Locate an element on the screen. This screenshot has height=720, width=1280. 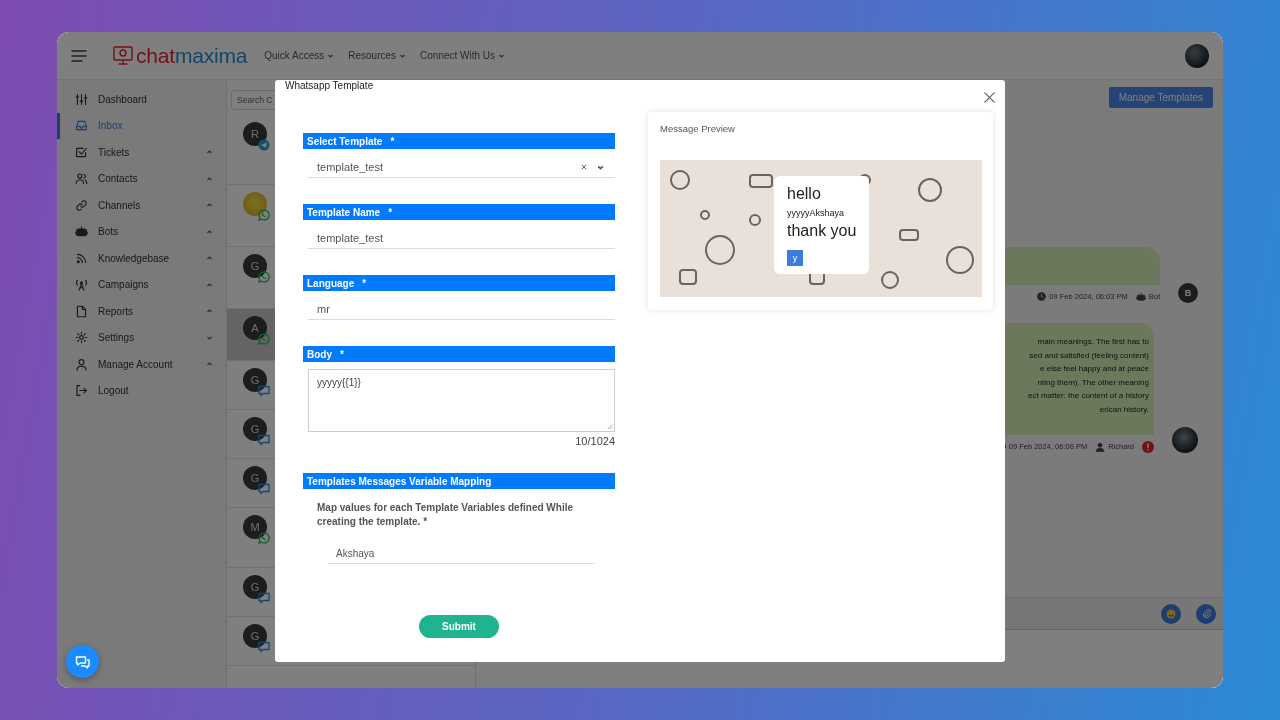
submit-button: Submit is located at coordinates (459, 626).